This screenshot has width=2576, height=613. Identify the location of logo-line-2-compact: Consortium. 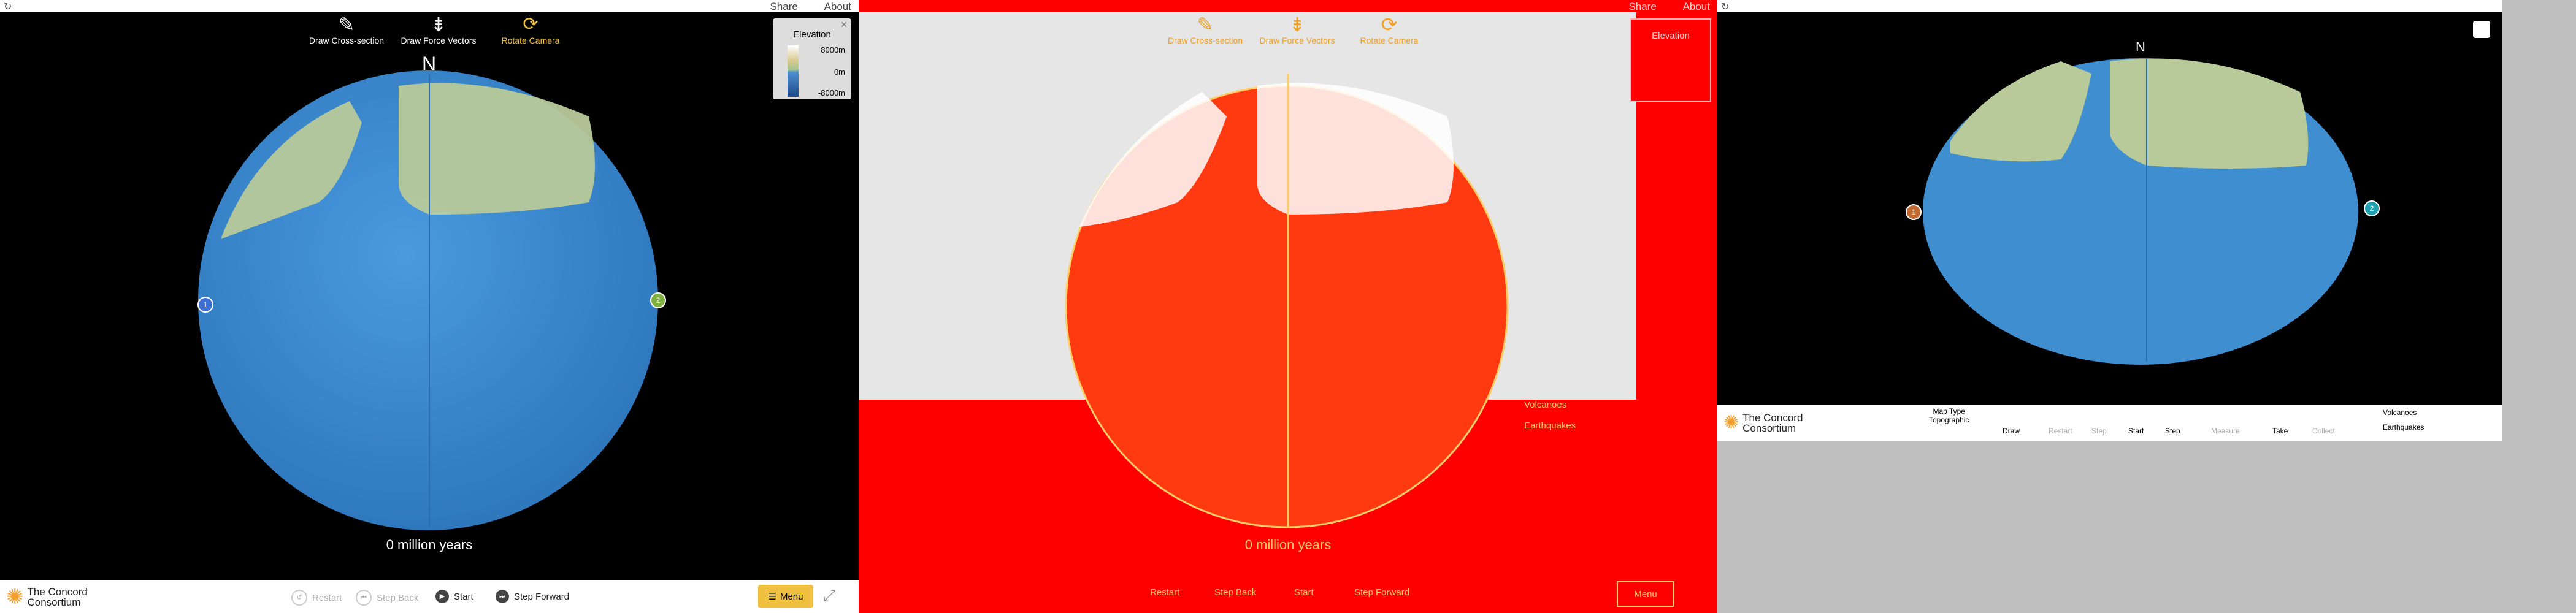
(1769, 428).